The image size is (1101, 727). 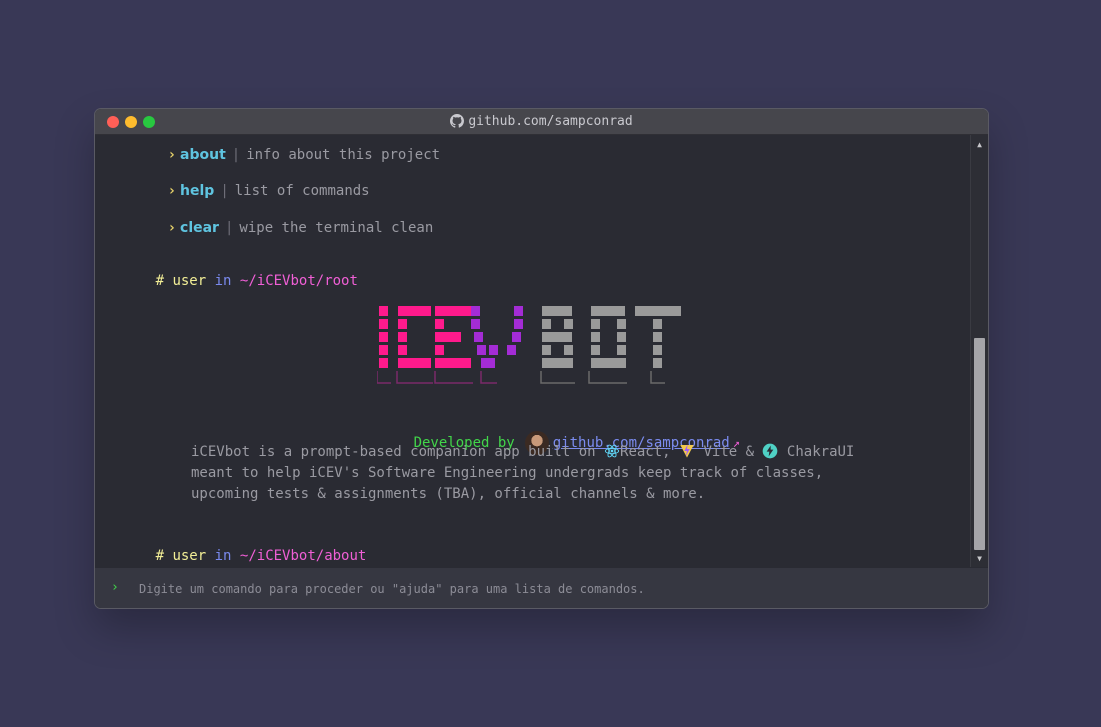 What do you see at coordinates (612, 451) in the screenshot?
I see `react-icon` at bounding box center [612, 451].